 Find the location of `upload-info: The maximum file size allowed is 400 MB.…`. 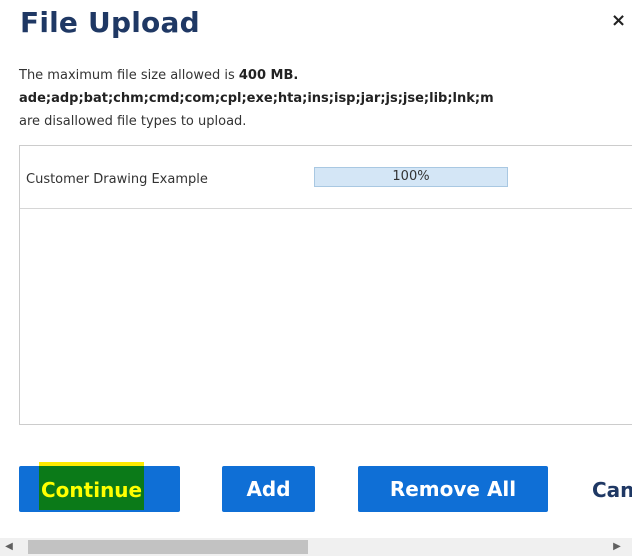

upload-info: The maximum file size allowed is 400 MB.… is located at coordinates (256, 98).